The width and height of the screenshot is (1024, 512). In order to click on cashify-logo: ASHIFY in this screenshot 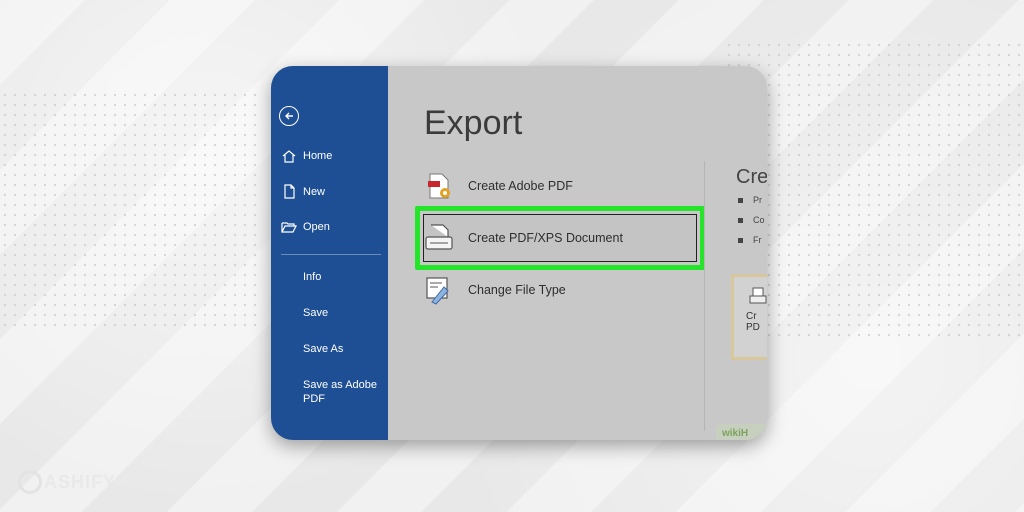, I will do `click(67, 482)`.